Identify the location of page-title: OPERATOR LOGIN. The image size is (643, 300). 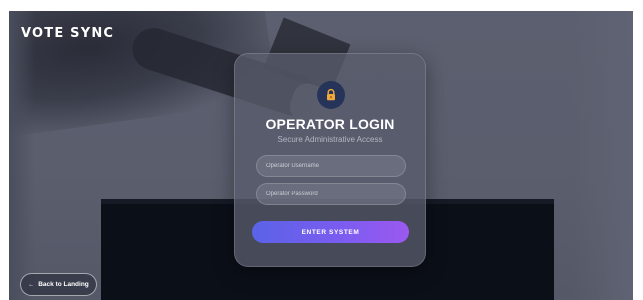
(330, 124).